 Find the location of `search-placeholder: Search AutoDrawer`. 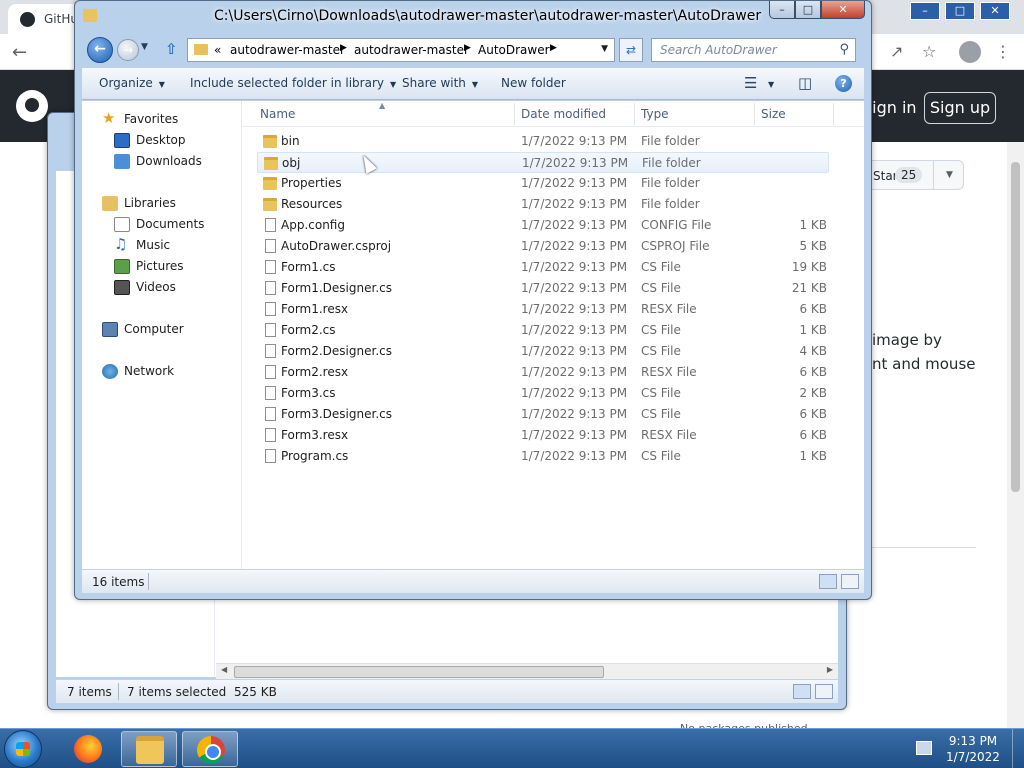

search-placeholder: Search AutoDrawer is located at coordinates (718, 50).